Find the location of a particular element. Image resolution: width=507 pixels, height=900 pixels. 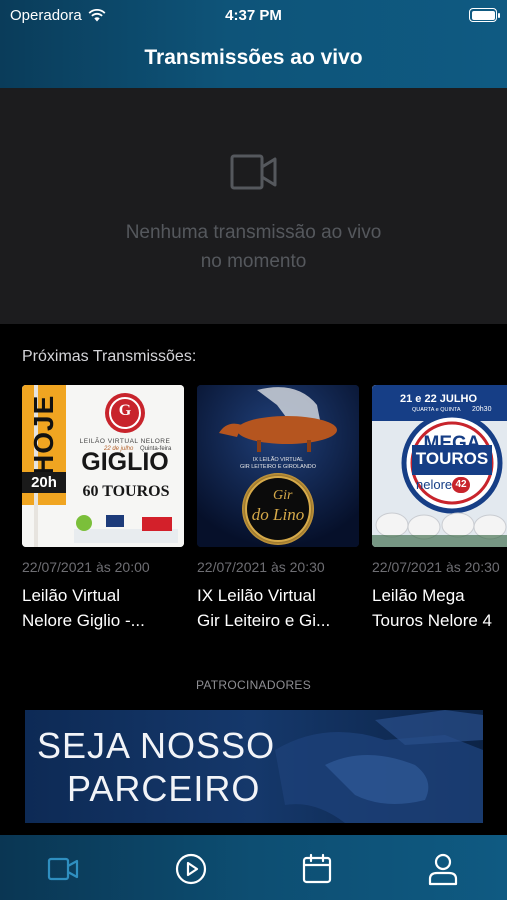

event-title-line2: Touros Nelore 4 is located at coordinates (432, 620).